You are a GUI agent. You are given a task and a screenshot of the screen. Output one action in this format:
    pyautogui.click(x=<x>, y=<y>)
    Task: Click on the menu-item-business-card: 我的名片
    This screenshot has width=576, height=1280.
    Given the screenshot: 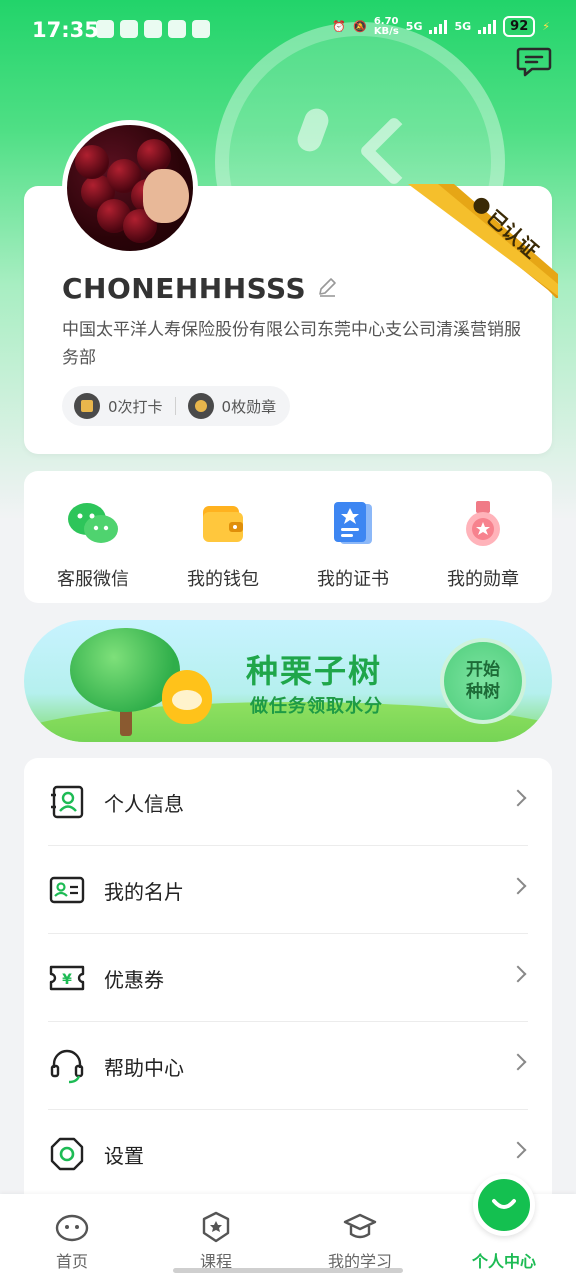 What is the action you would take?
    pyautogui.click(x=288, y=890)
    